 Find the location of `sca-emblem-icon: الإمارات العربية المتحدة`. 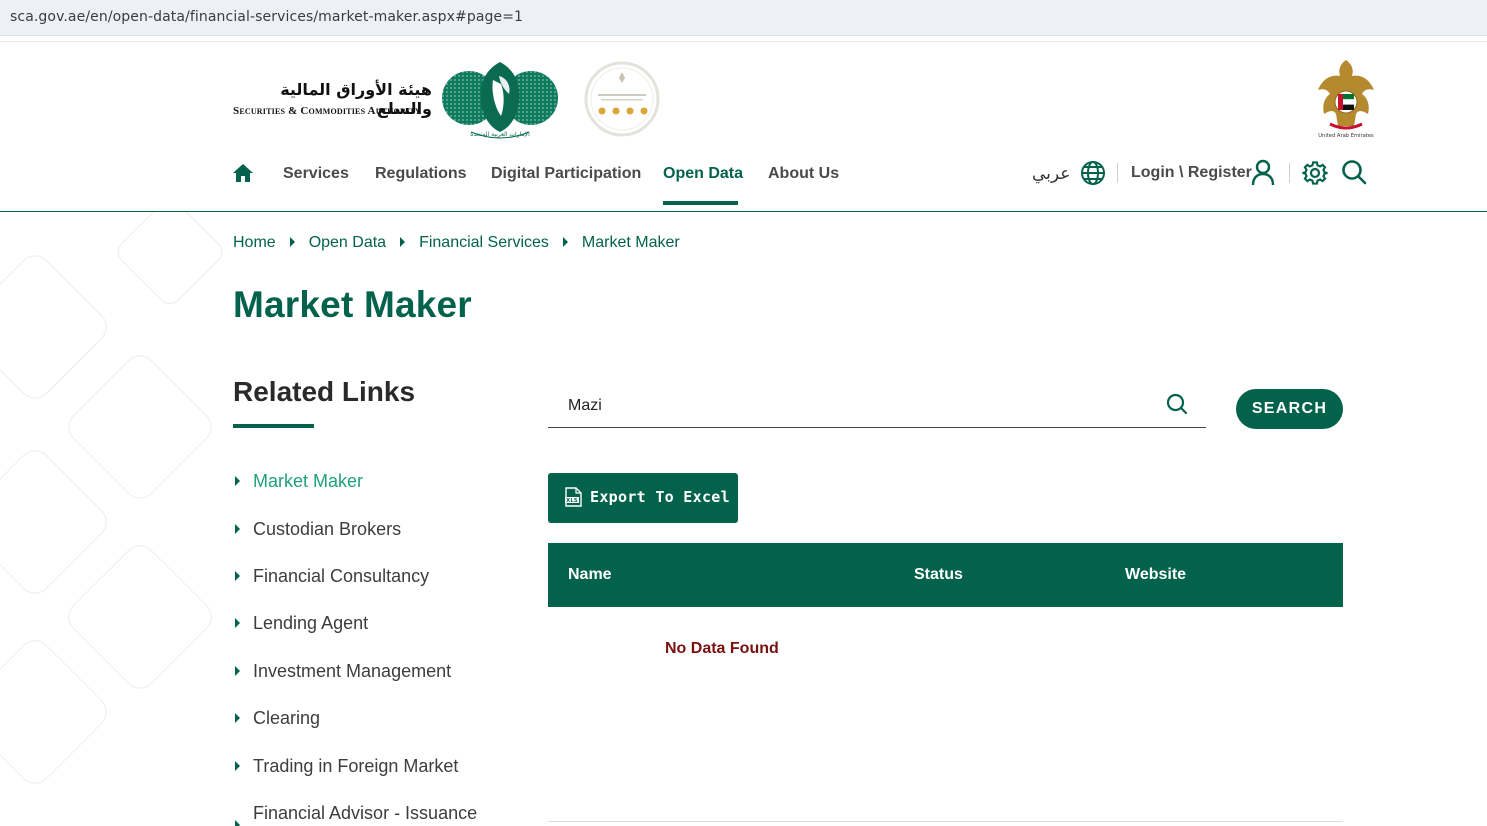

sca-emblem-icon: الإمارات العربية المتحدة is located at coordinates (500, 100).